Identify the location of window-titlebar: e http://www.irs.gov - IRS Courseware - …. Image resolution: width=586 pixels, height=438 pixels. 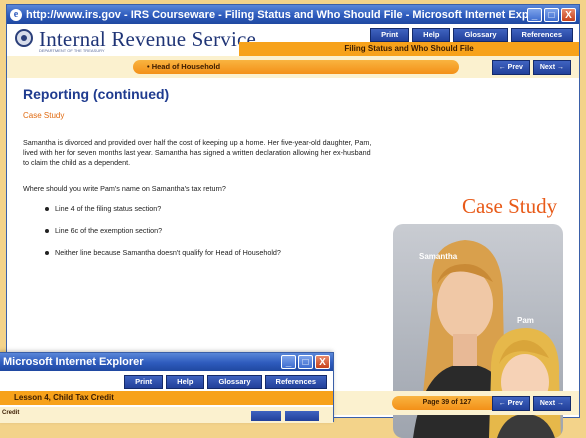
(293, 14).